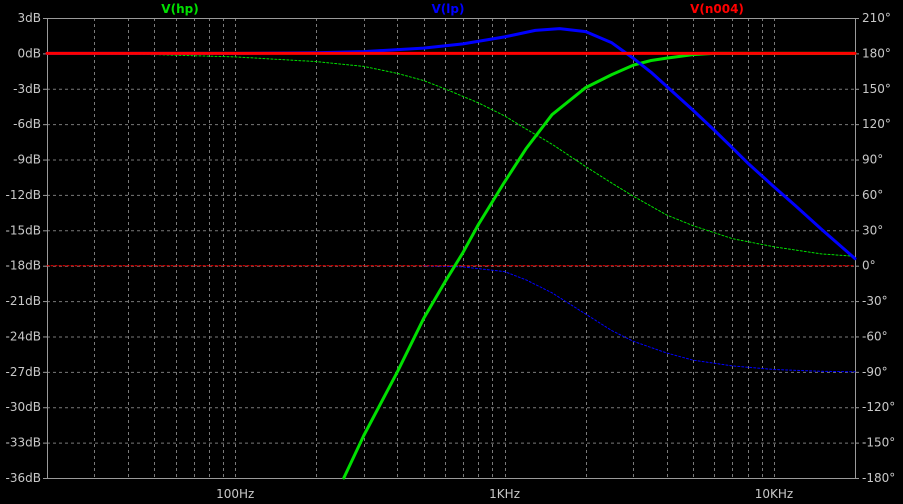  What do you see at coordinates (876, 18) in the screenshot?
I see `y2-tick-label: 210°` at bounding box center [876, 18].